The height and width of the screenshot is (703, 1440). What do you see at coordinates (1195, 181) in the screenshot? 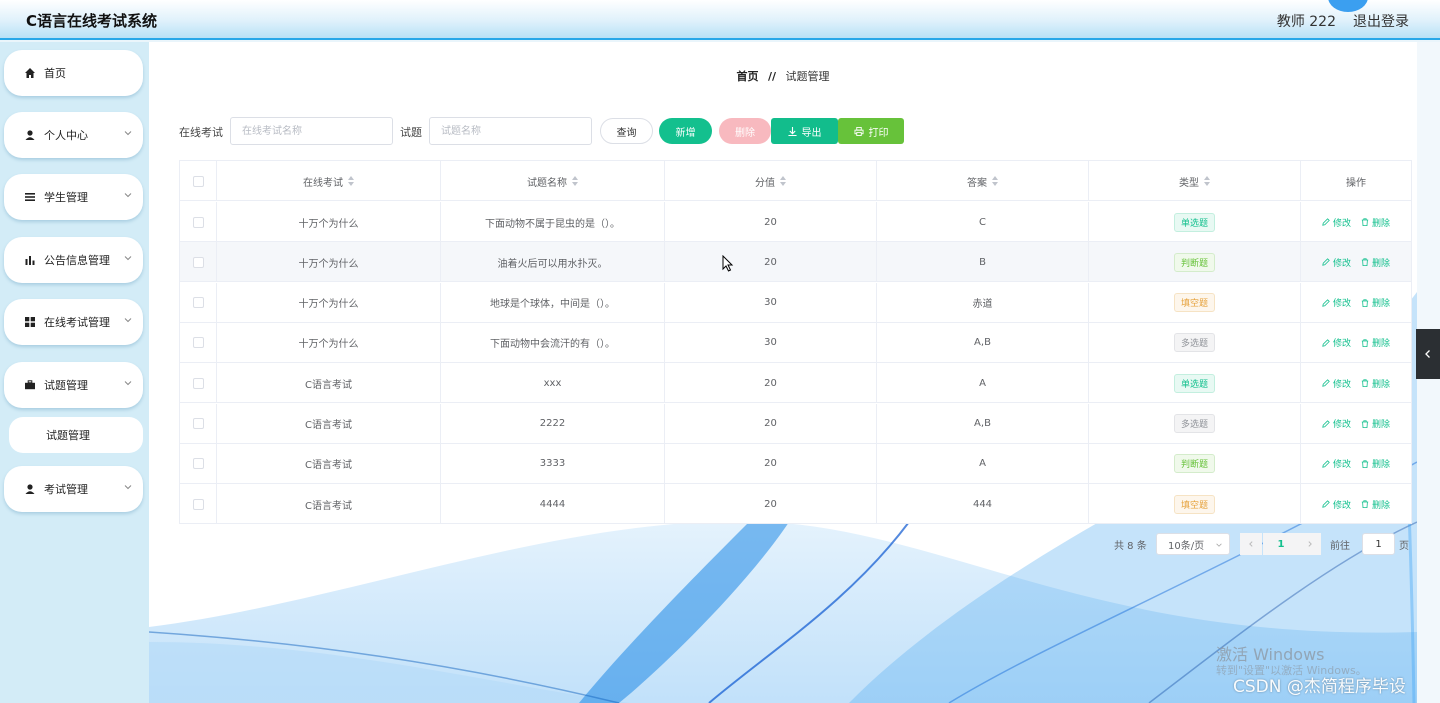
I see `col-header-type: 类型` at bounding box center [1195, 181].